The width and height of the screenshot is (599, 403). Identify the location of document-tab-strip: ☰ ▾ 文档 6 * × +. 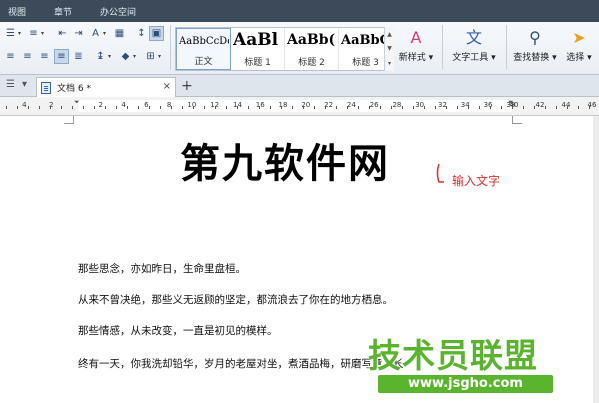
(299, 86).